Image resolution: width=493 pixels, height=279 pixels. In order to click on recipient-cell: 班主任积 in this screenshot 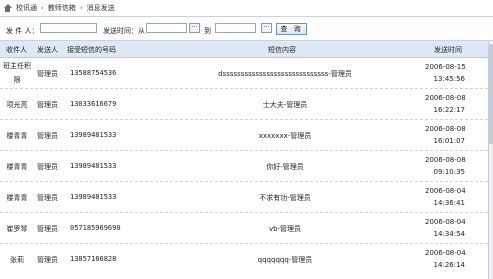, I will do `click(17, 66)`.